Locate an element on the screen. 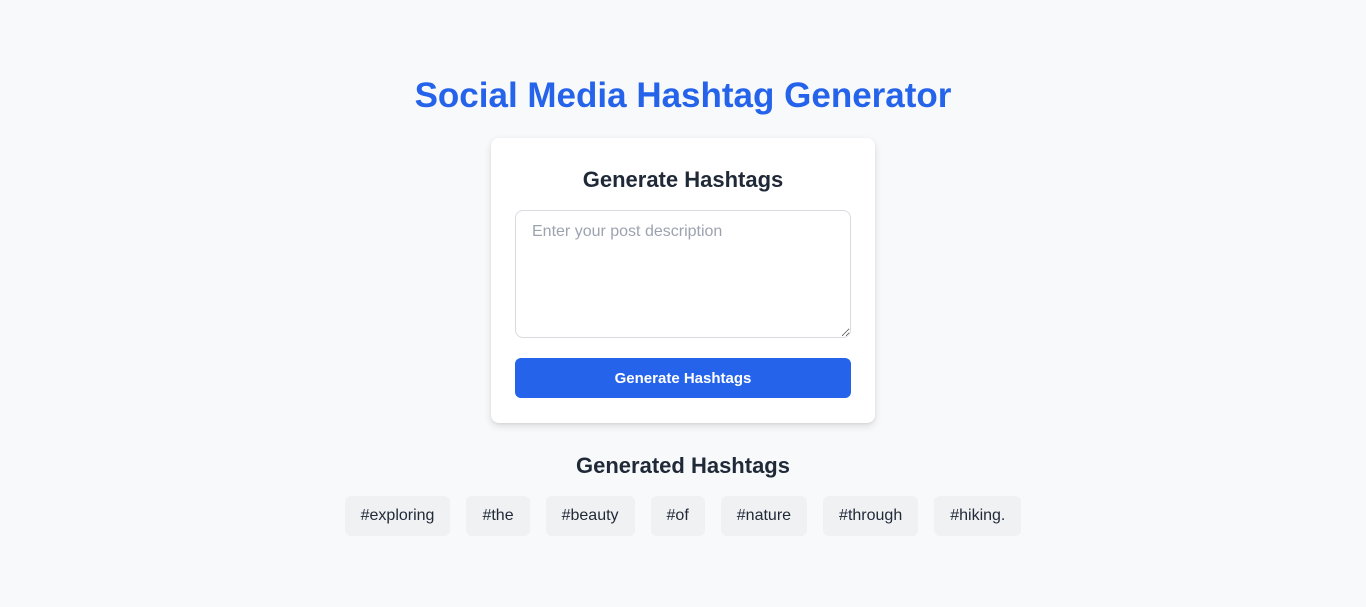 This screenshot has width=1366, height=607. hashtag-chip: #nature is located at coordinates (764, 516).